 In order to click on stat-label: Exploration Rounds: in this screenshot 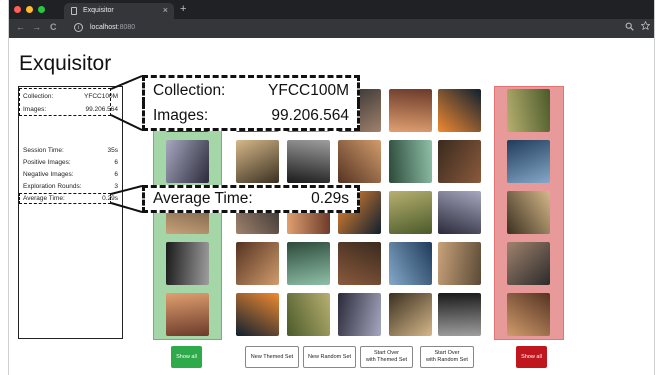, I will do `click(52, 186)`.